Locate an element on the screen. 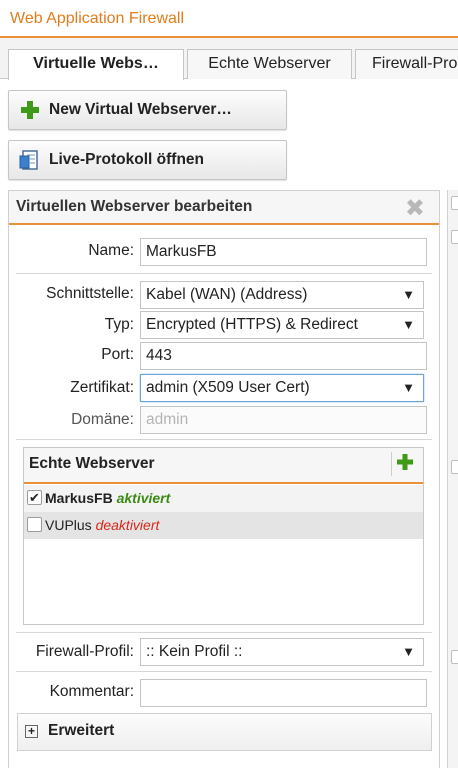 The width and height of the screenshot is (458, 768). interface-select: Kabel (WAN) (Address) ▼ is located at coordinates (282, 295).